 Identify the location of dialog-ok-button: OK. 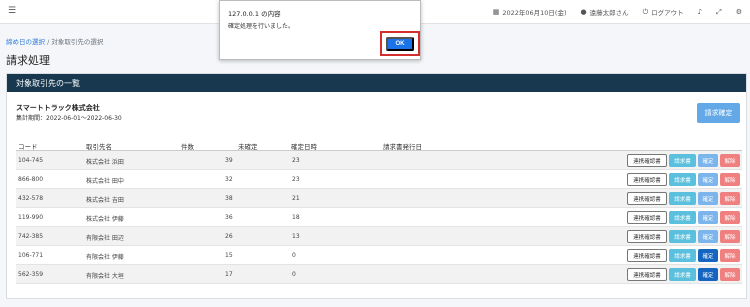
(400, 44).